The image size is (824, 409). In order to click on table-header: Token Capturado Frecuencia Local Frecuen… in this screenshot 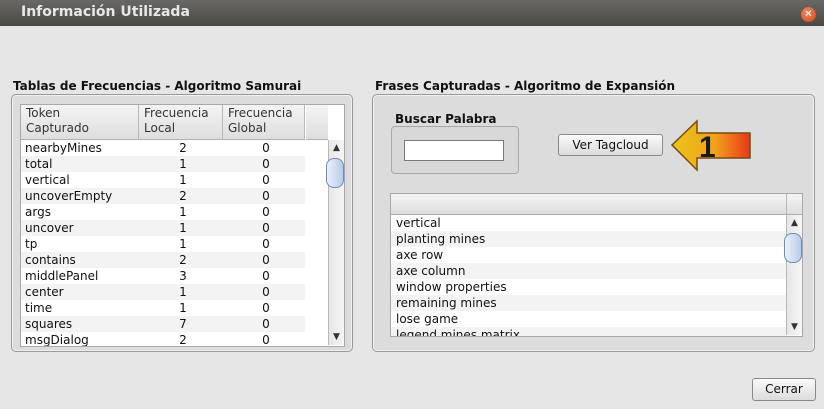, I will do `click(163, 122)`.